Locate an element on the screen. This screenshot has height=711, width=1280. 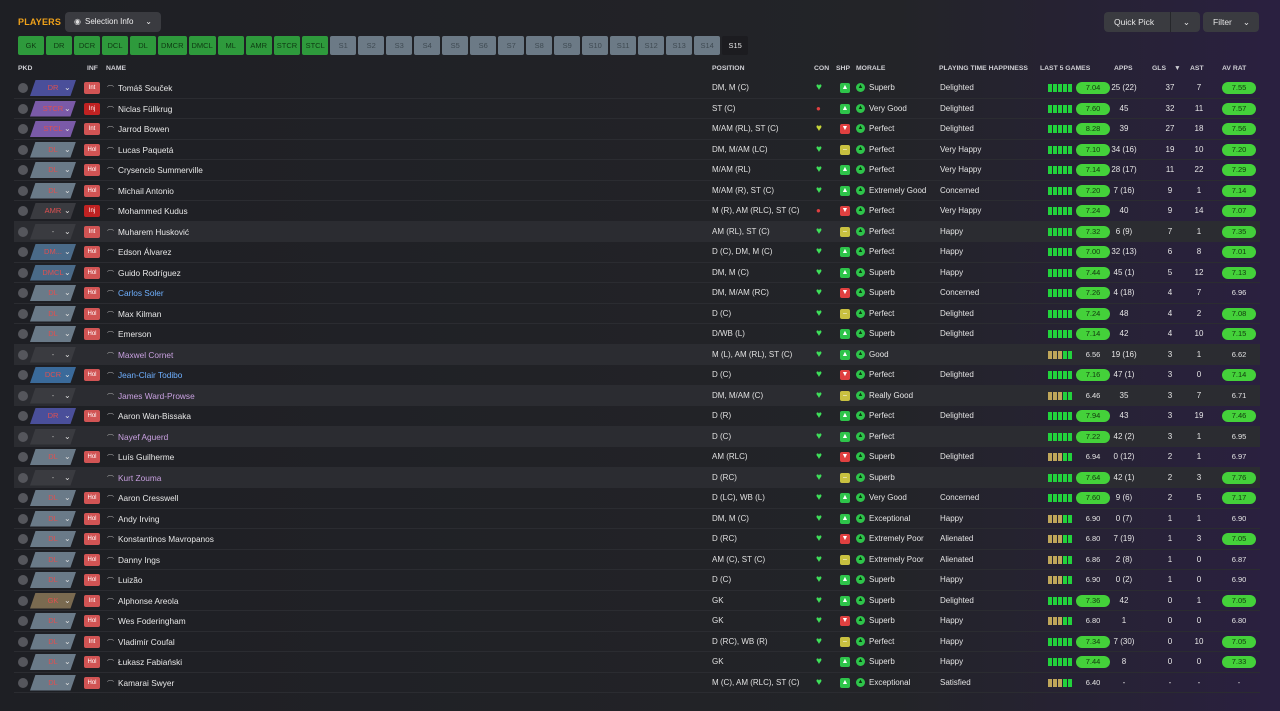
player-name: ⌒ Niclas Füllkrug is located at coordinates (139, 110).